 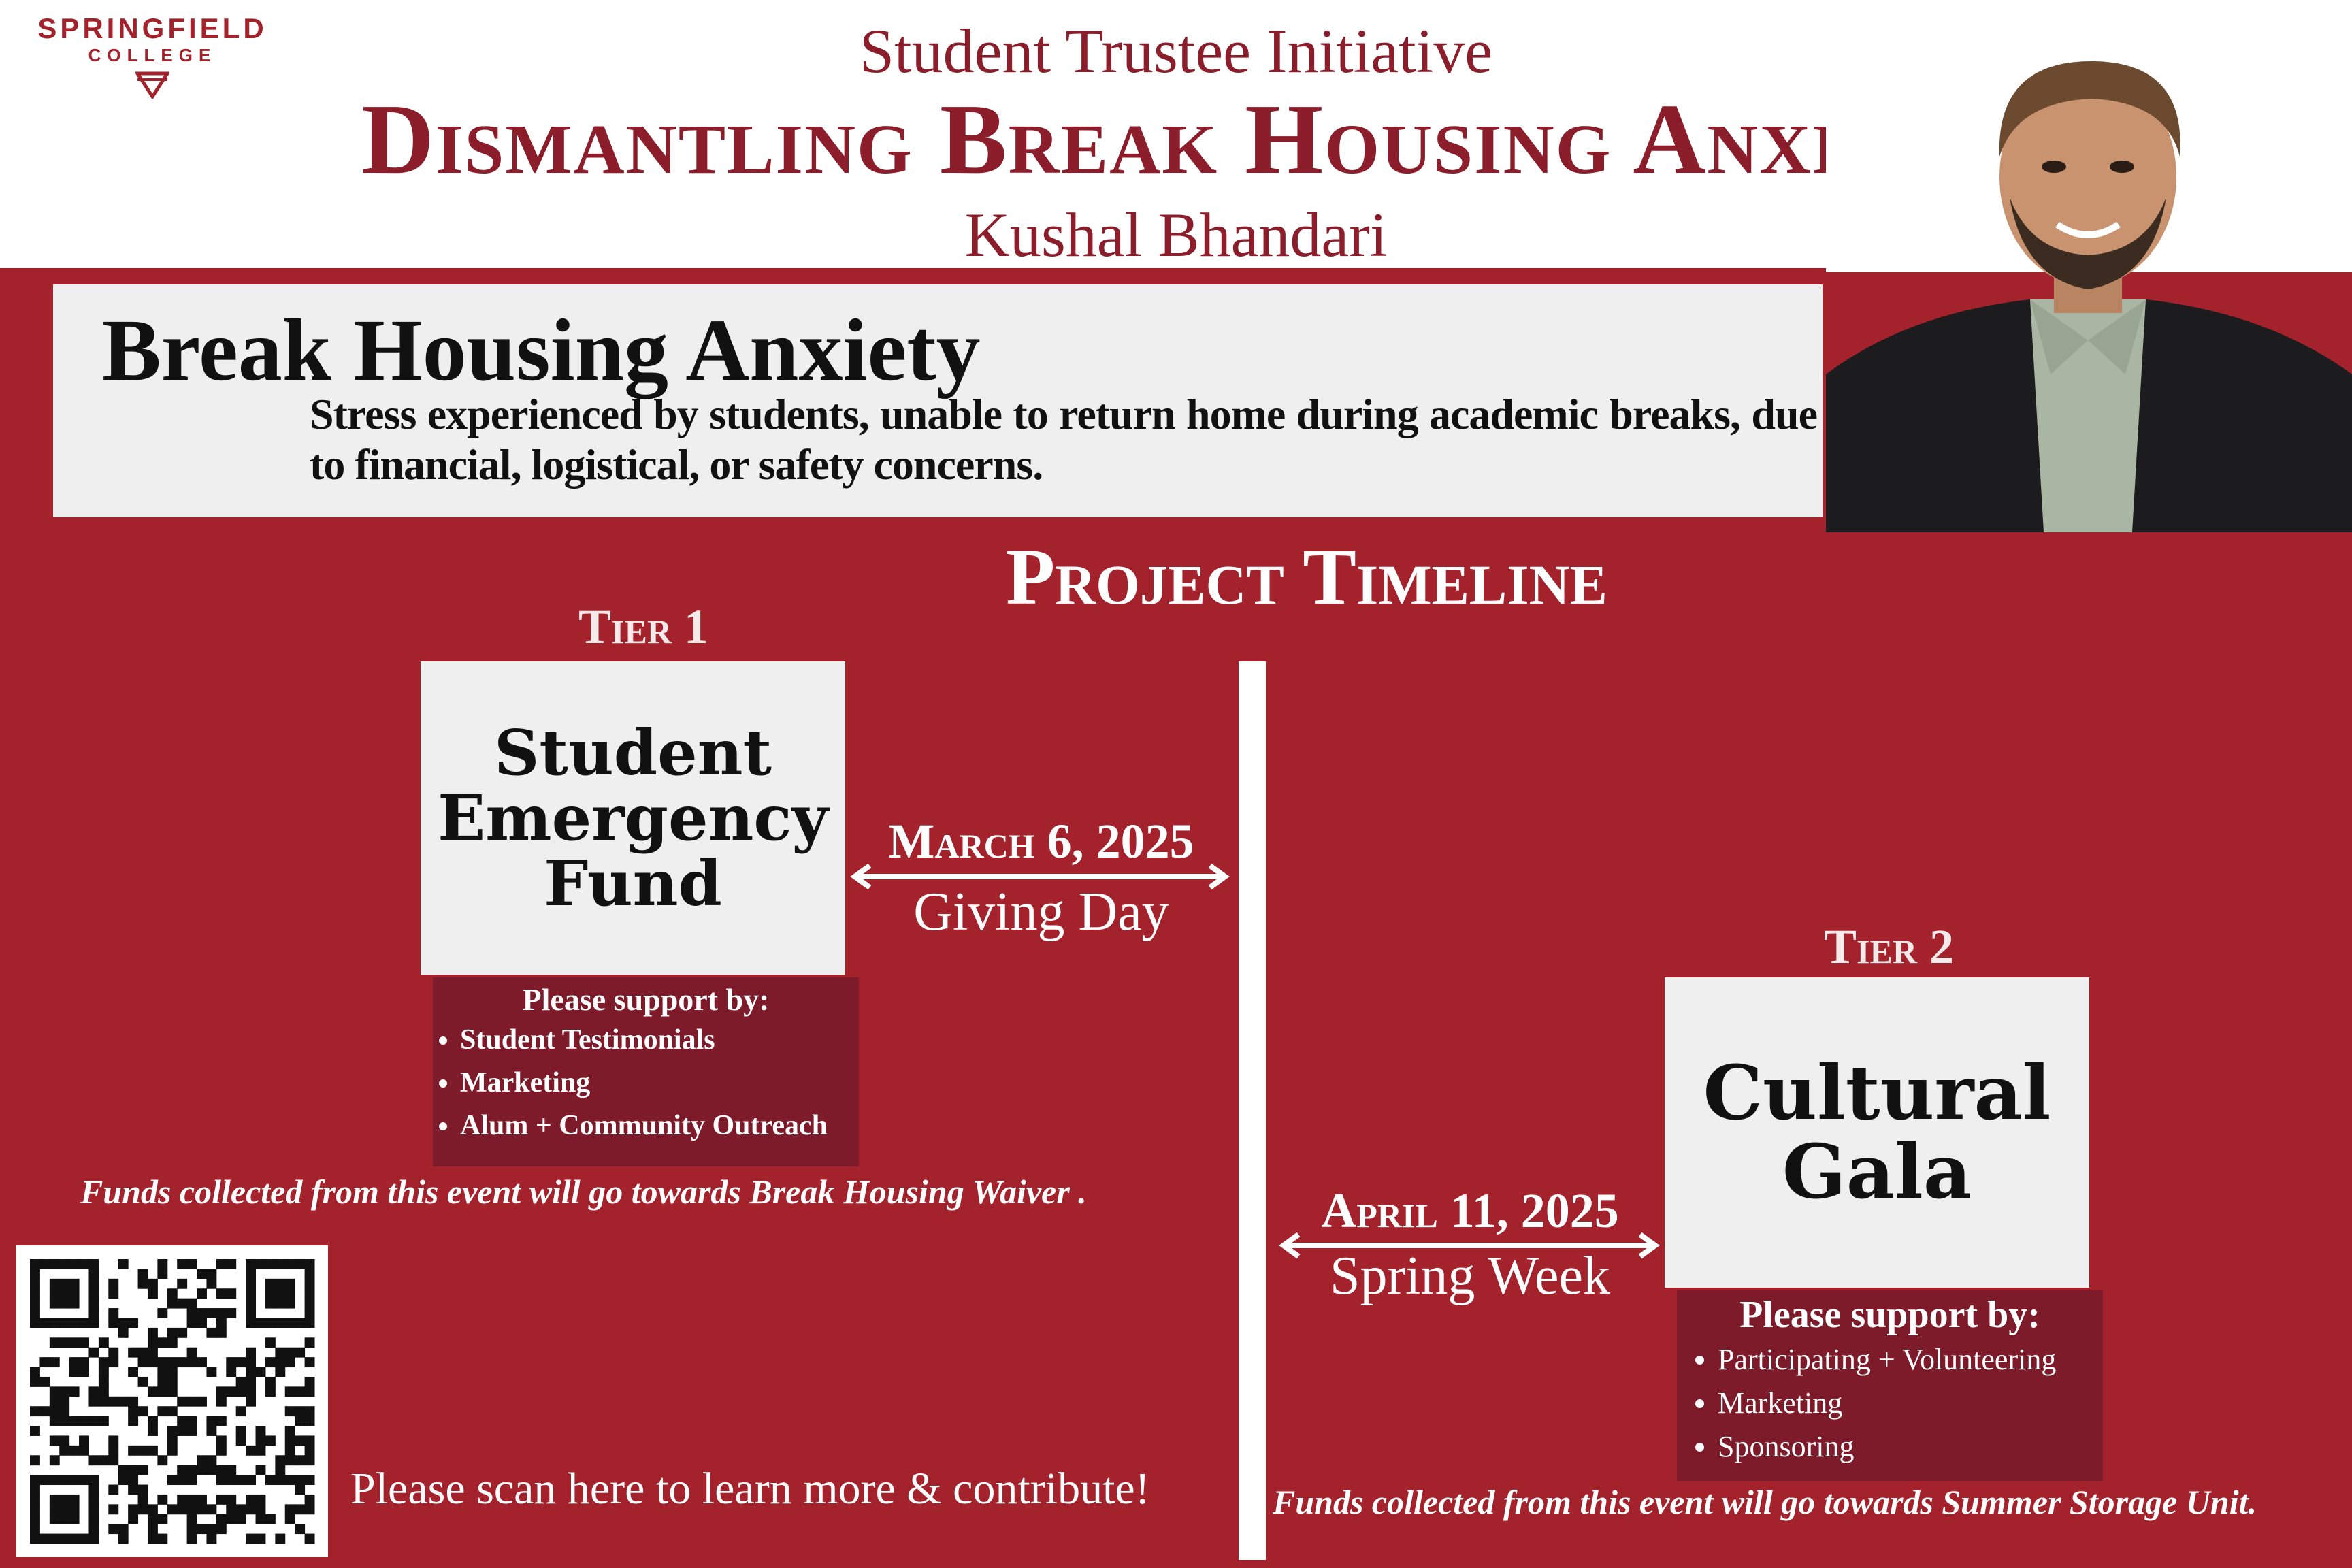 What do you see at coordinates (542, 350) in the screenshot?
I see `definition-title: Break Housing Anxiety` at bounding box center [542, 350].